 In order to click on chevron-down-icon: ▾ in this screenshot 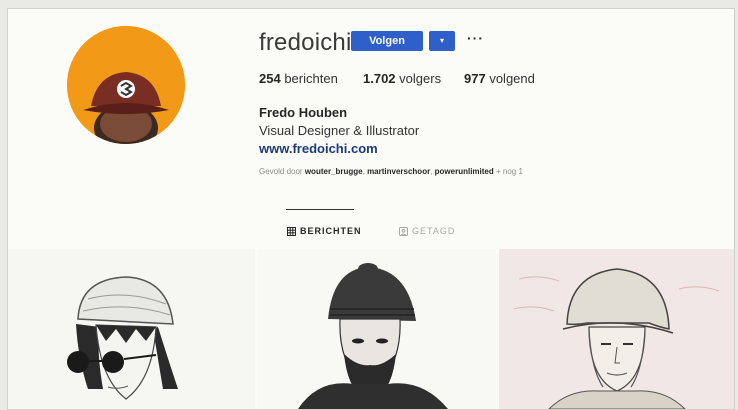, I will do `click(441, 40)`.